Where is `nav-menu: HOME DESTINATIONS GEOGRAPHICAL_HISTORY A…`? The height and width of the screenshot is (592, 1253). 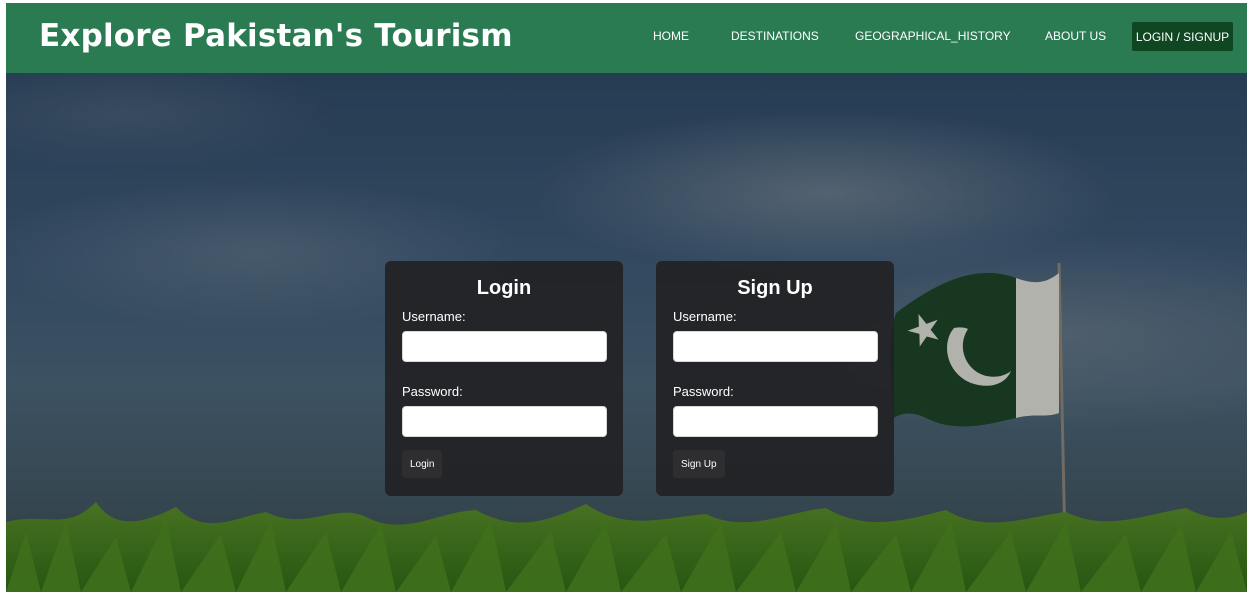 nav-menu: HOME DESTINATIONS GEOGRAPHICAL_HISTORY A… is located at coordinates (626, 38).